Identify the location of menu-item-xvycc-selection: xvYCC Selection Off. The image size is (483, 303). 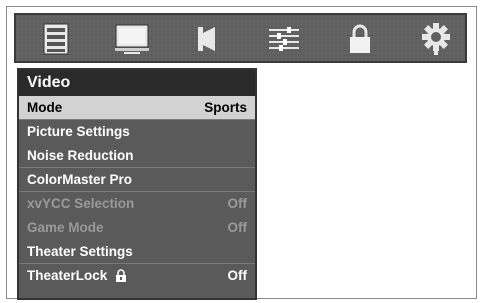
(137, 204).